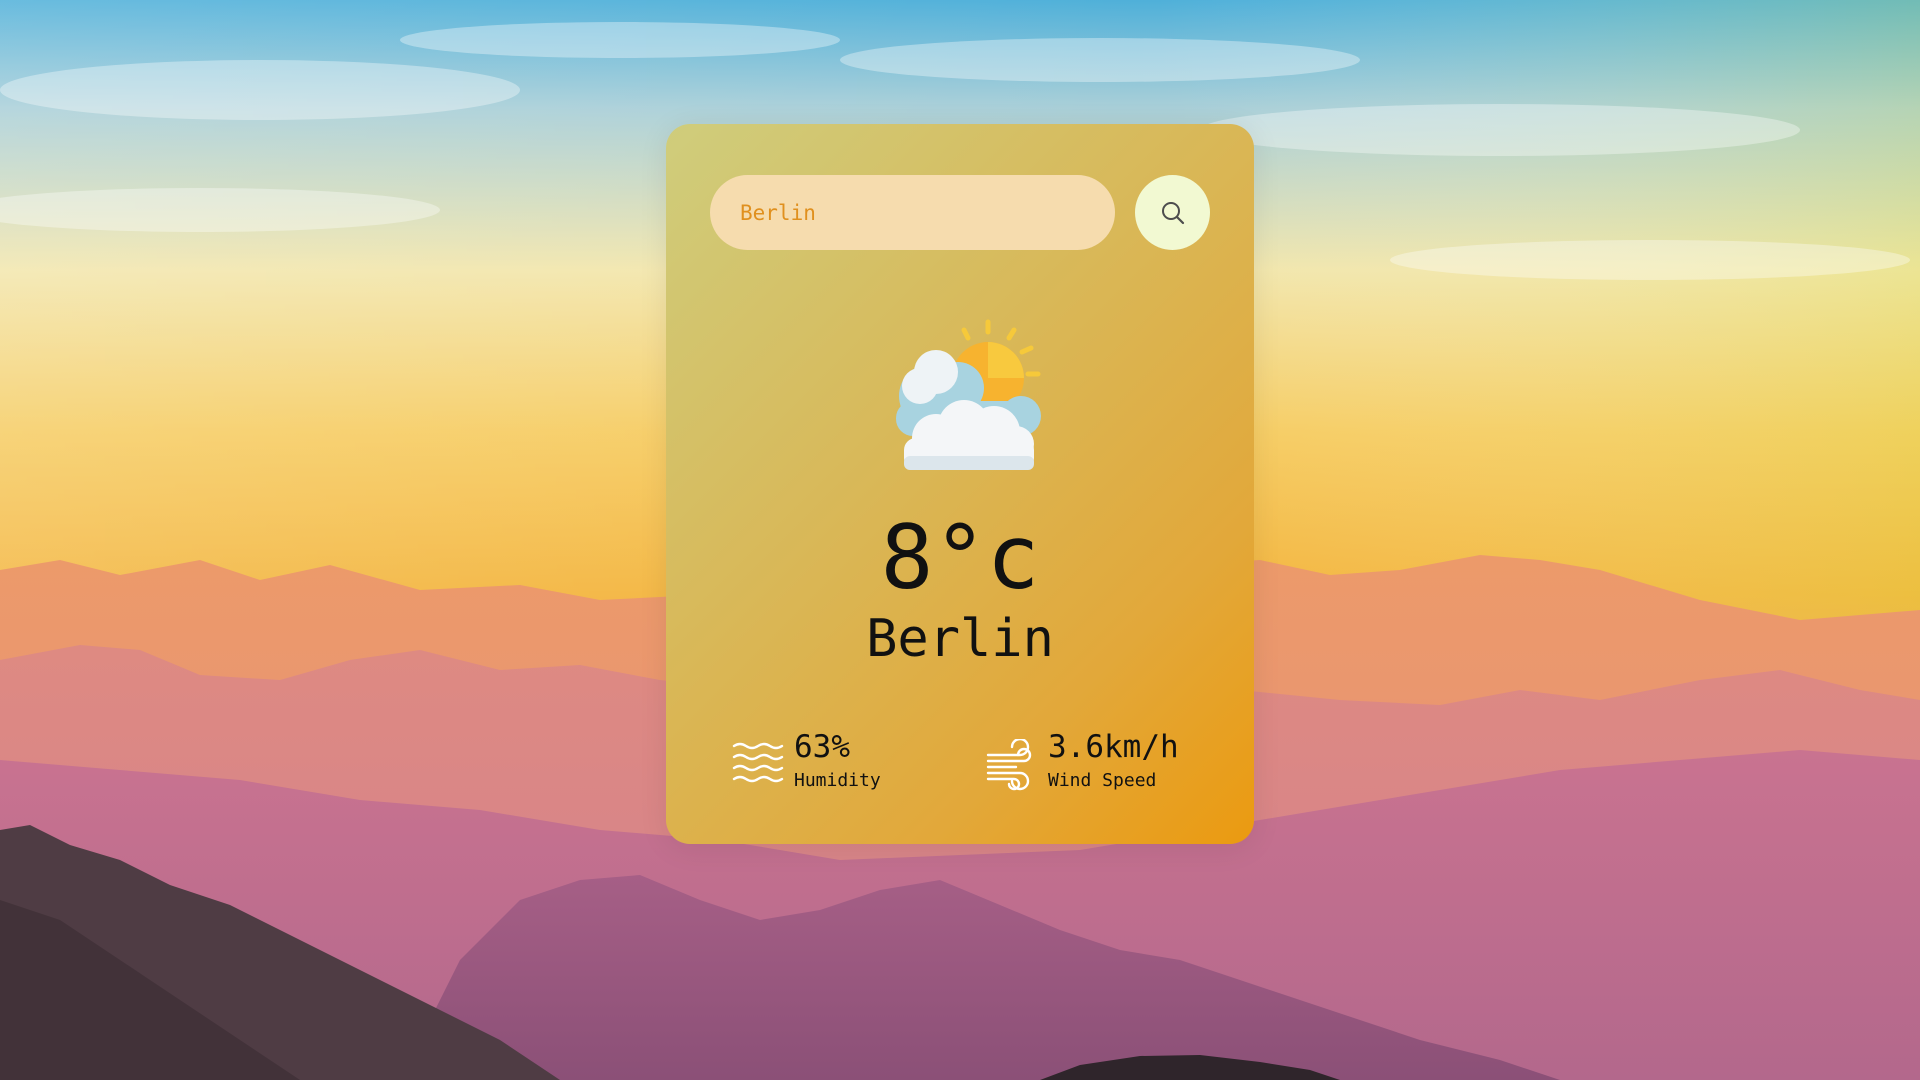  I want to click on humidity-value: 63%, so click(822, 747).